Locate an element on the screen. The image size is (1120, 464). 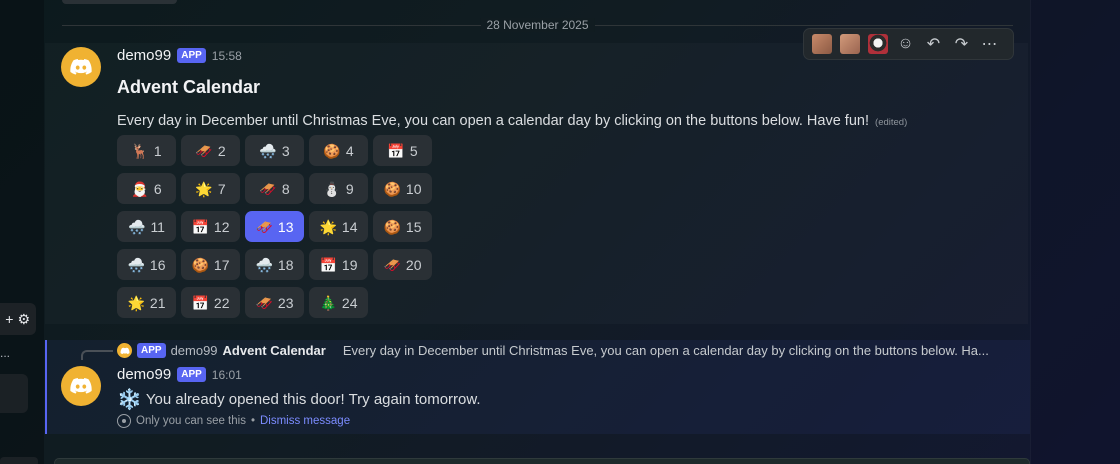
day-label: 6 is located at coordinates (157, 188).